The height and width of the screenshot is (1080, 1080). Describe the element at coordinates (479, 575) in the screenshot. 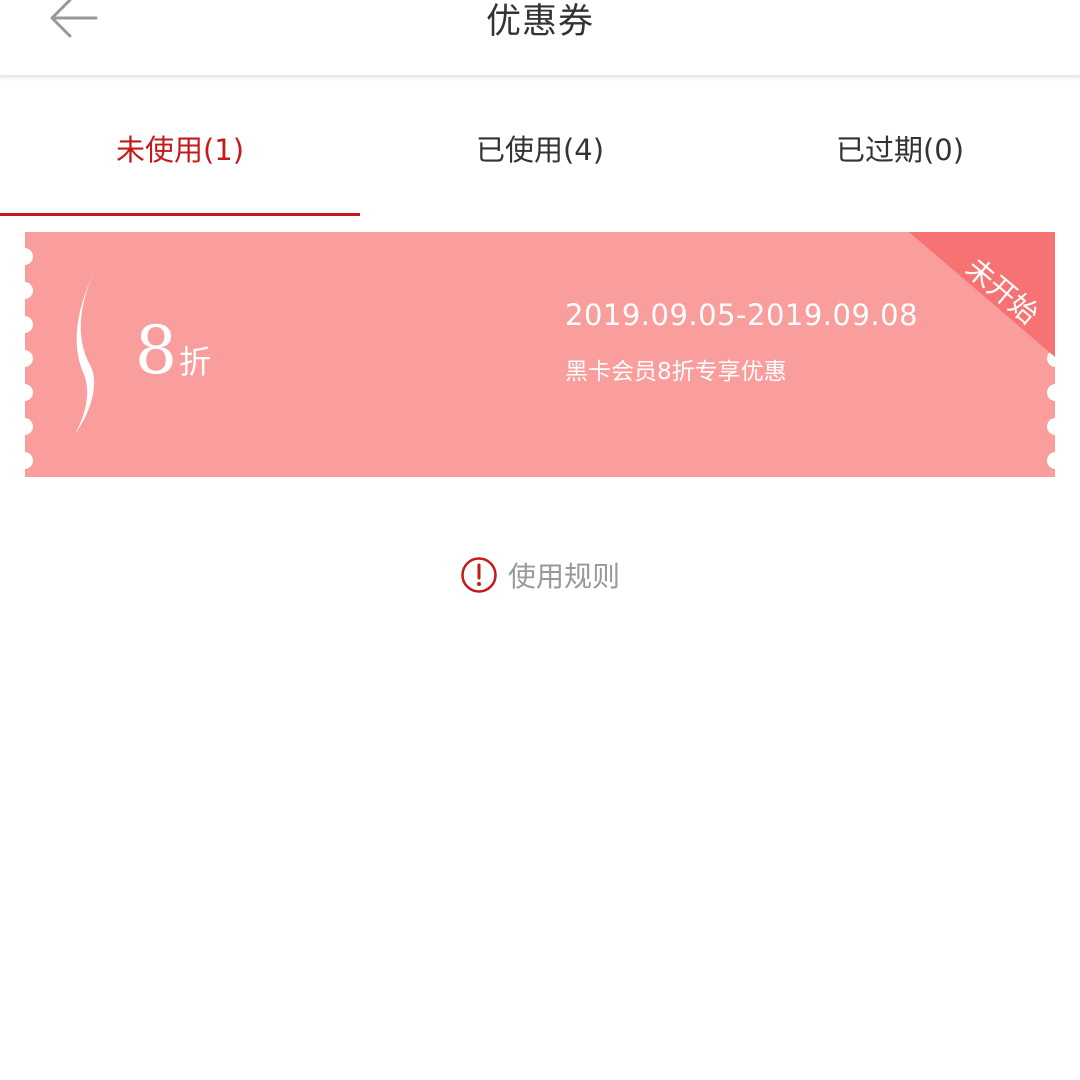

I see `exclamation-circle-icon` at that location.